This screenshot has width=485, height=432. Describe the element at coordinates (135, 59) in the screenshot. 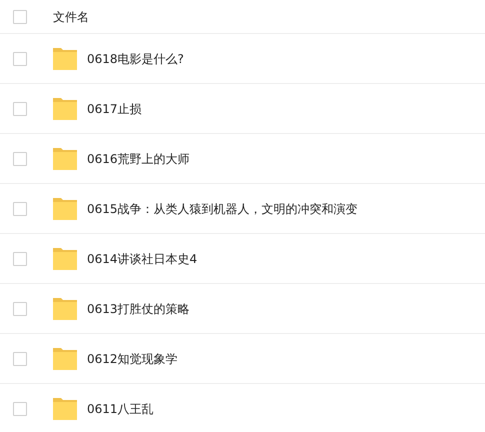

I see `file-name: 0618电影是什么?` at that location.